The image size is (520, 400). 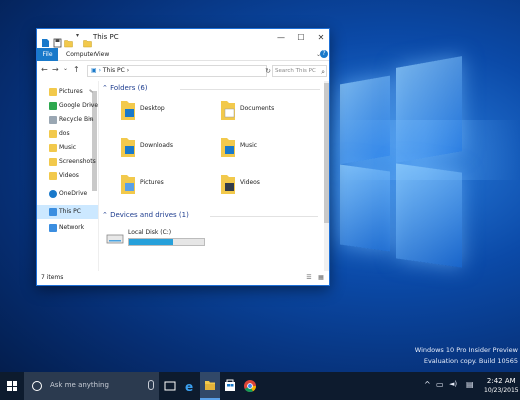 I want to click on music-folder-icon, so click(x=228, y=147).